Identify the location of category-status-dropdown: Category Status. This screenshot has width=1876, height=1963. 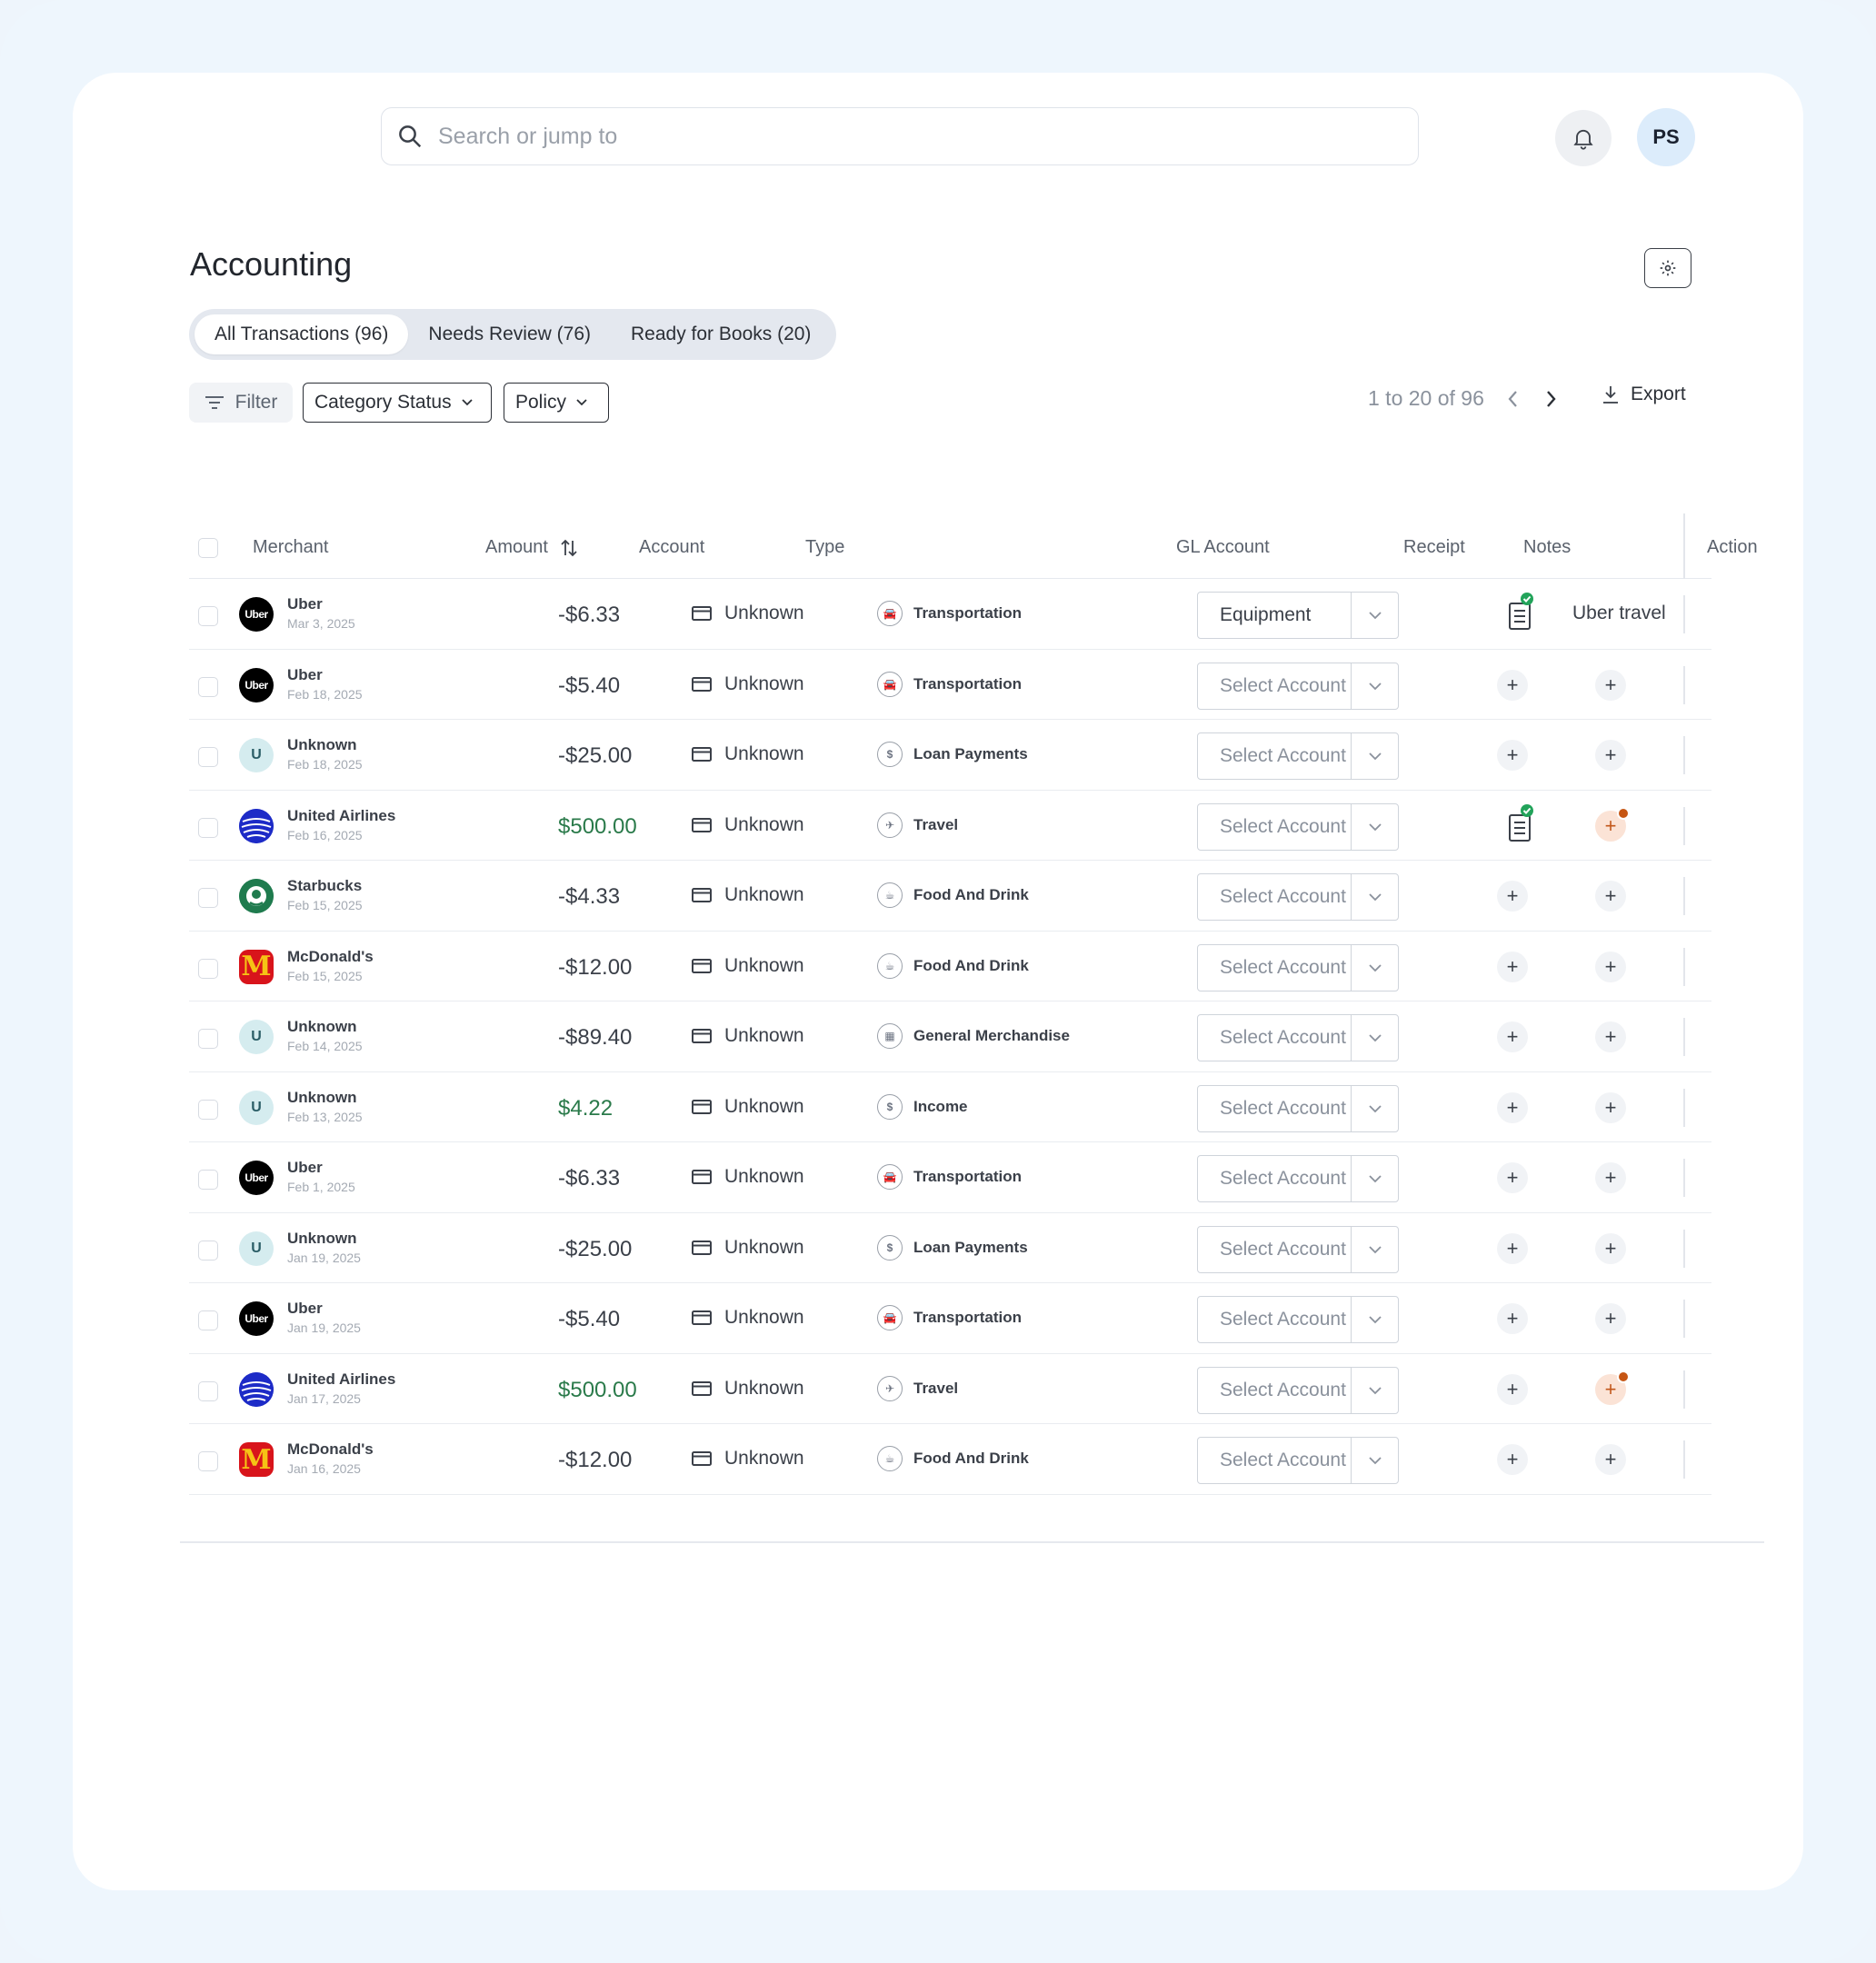
(397, 403).